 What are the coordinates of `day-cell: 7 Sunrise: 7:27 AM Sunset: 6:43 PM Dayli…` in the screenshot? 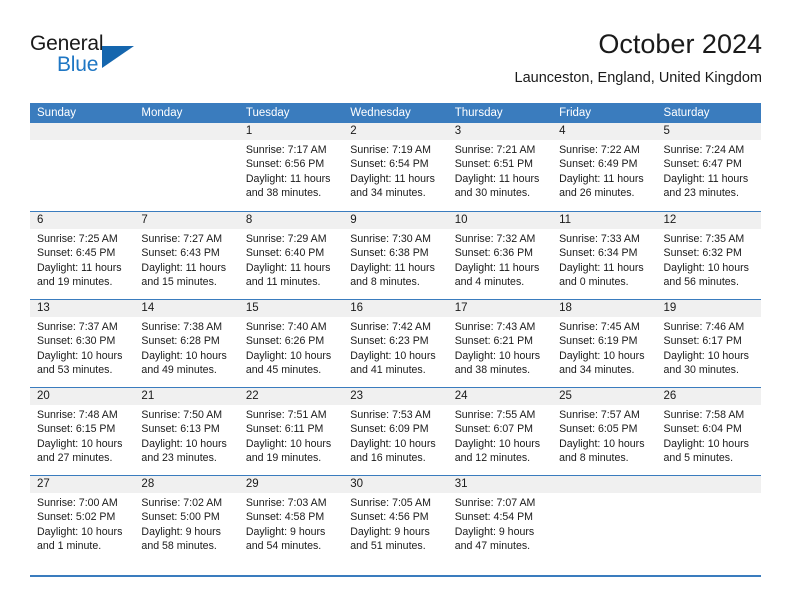 It's located at (186, 255).